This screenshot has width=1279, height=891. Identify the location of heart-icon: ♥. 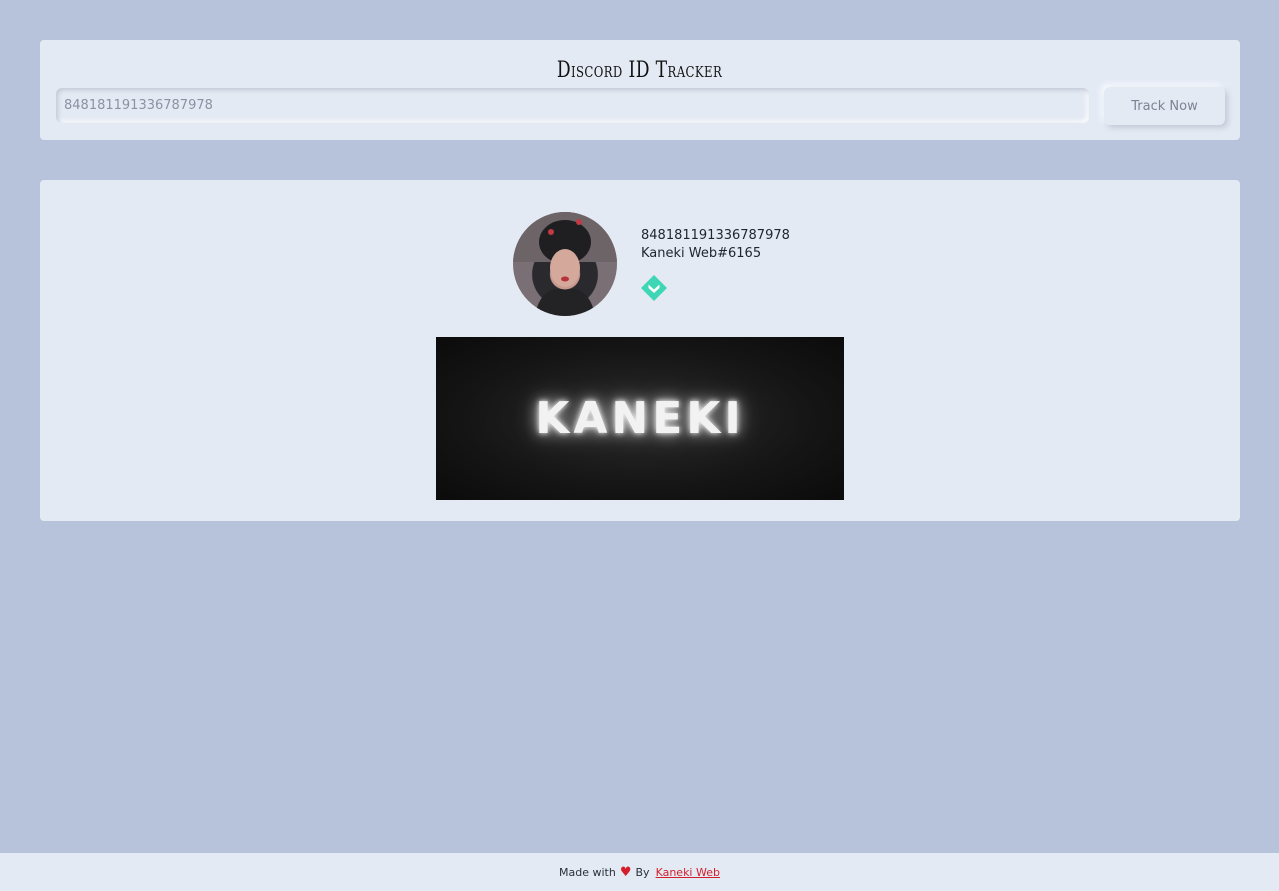
(625, 872).